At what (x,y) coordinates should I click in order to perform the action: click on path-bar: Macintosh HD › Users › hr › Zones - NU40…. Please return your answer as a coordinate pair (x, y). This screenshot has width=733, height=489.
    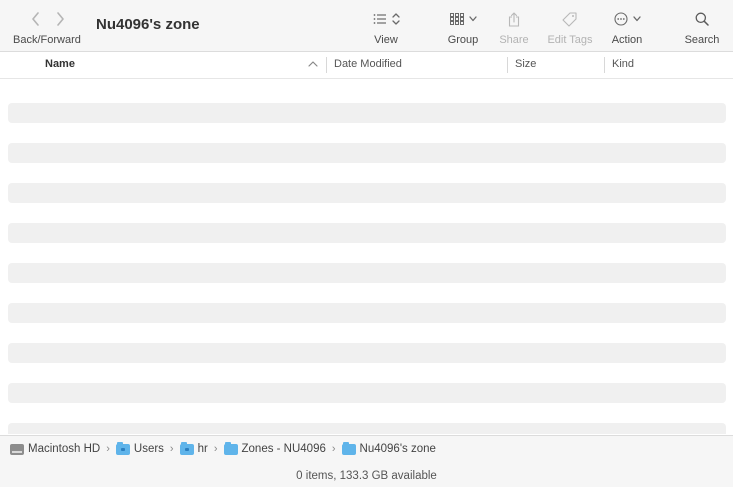
    Looking at the image, I should click on (366, 449).